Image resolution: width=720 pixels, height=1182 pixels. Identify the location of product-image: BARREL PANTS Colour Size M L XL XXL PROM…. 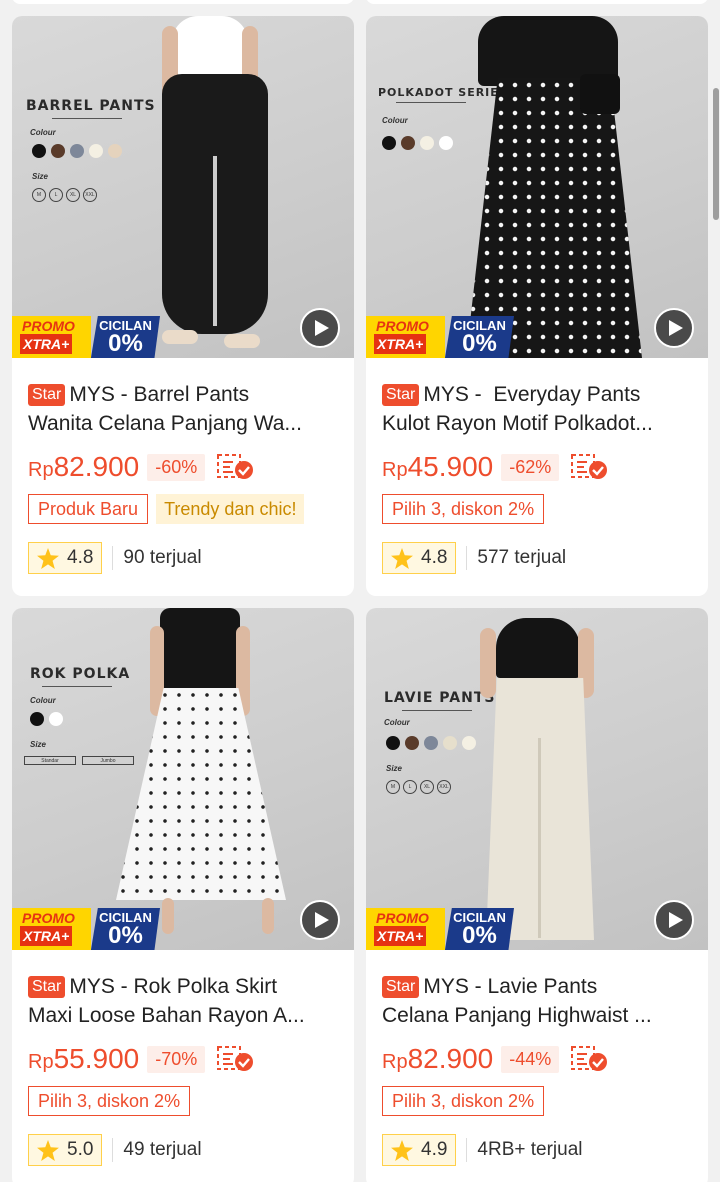
(183, 187).